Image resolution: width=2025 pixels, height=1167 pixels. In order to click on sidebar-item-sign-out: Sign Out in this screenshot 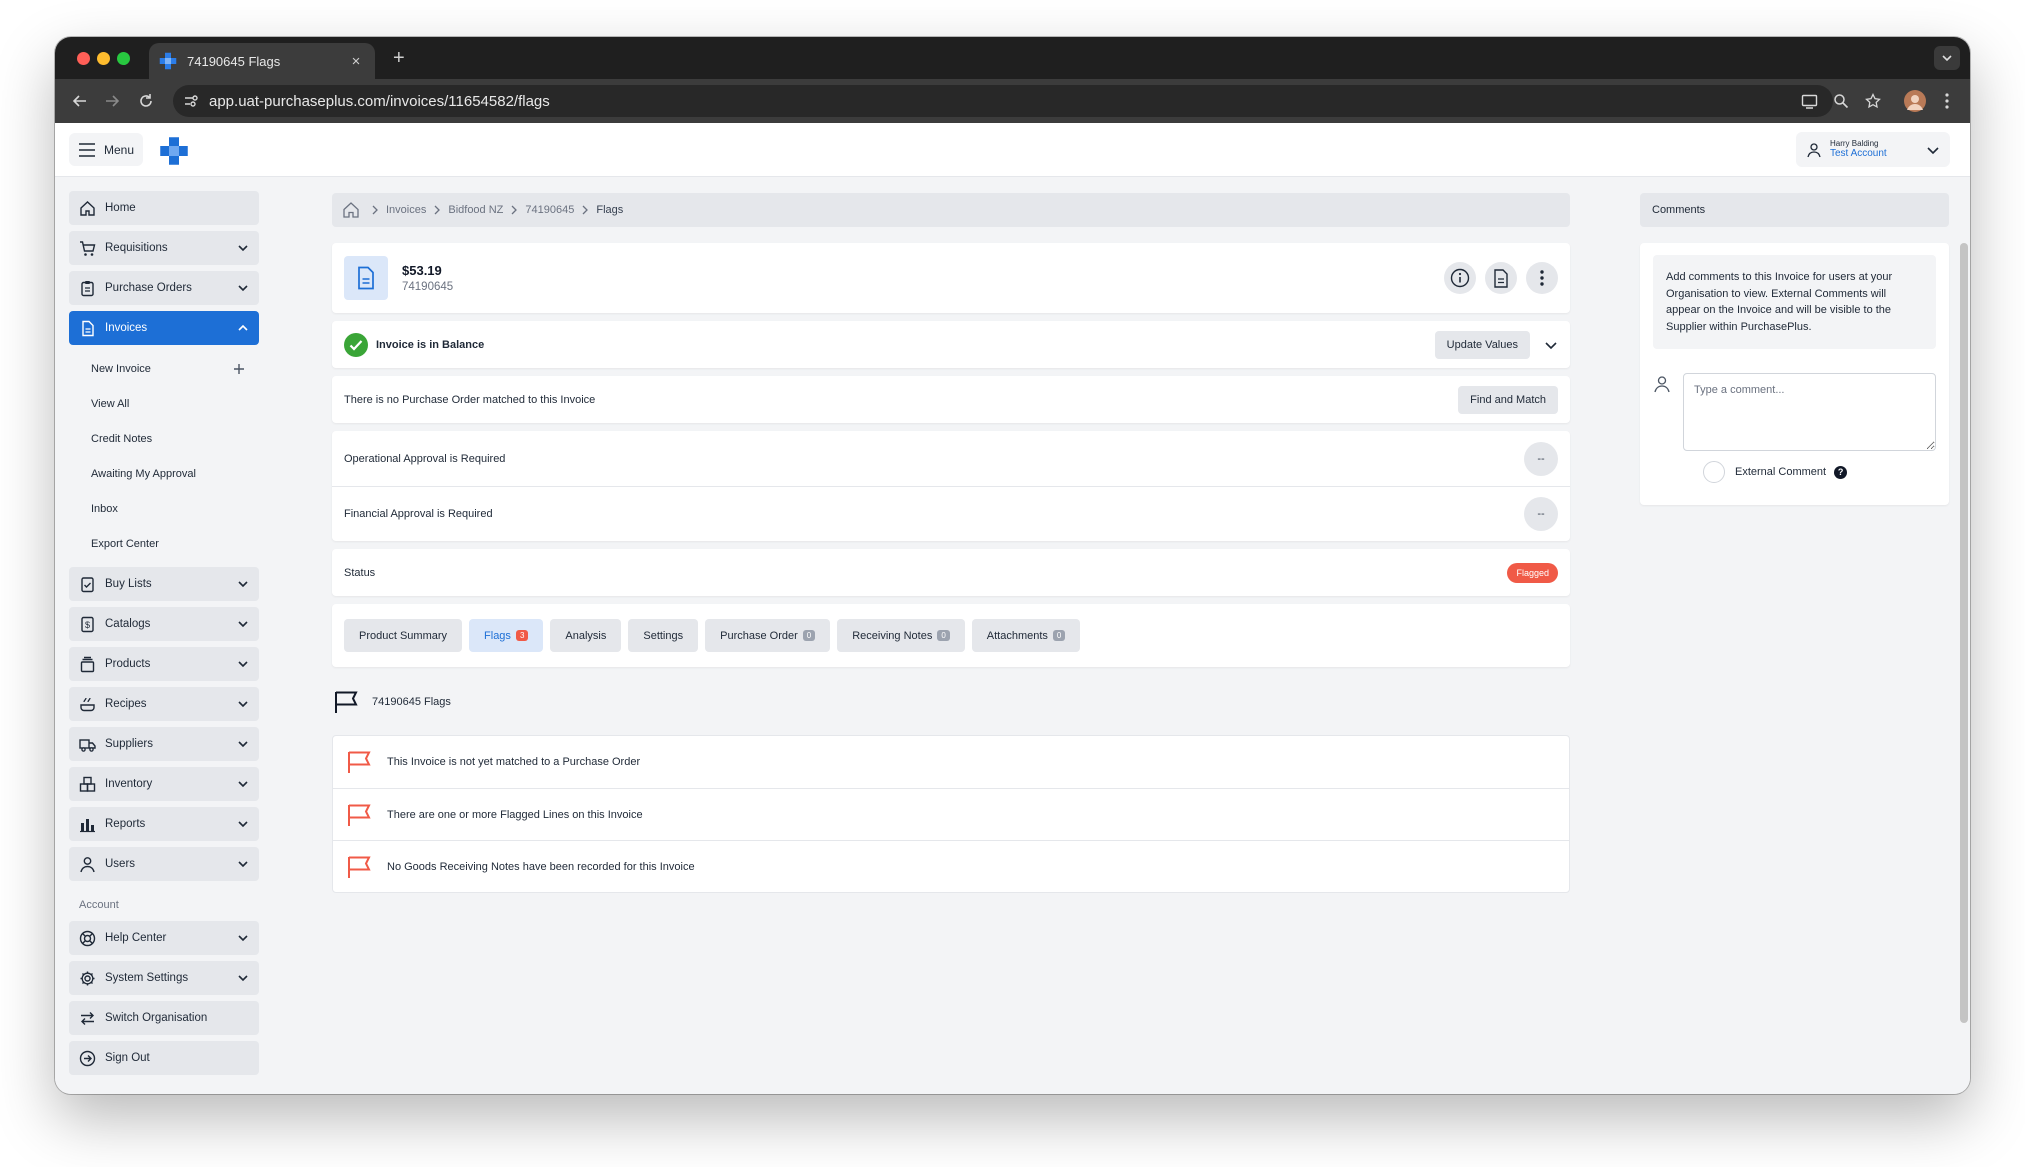, I will do `click(164, 1058)`.